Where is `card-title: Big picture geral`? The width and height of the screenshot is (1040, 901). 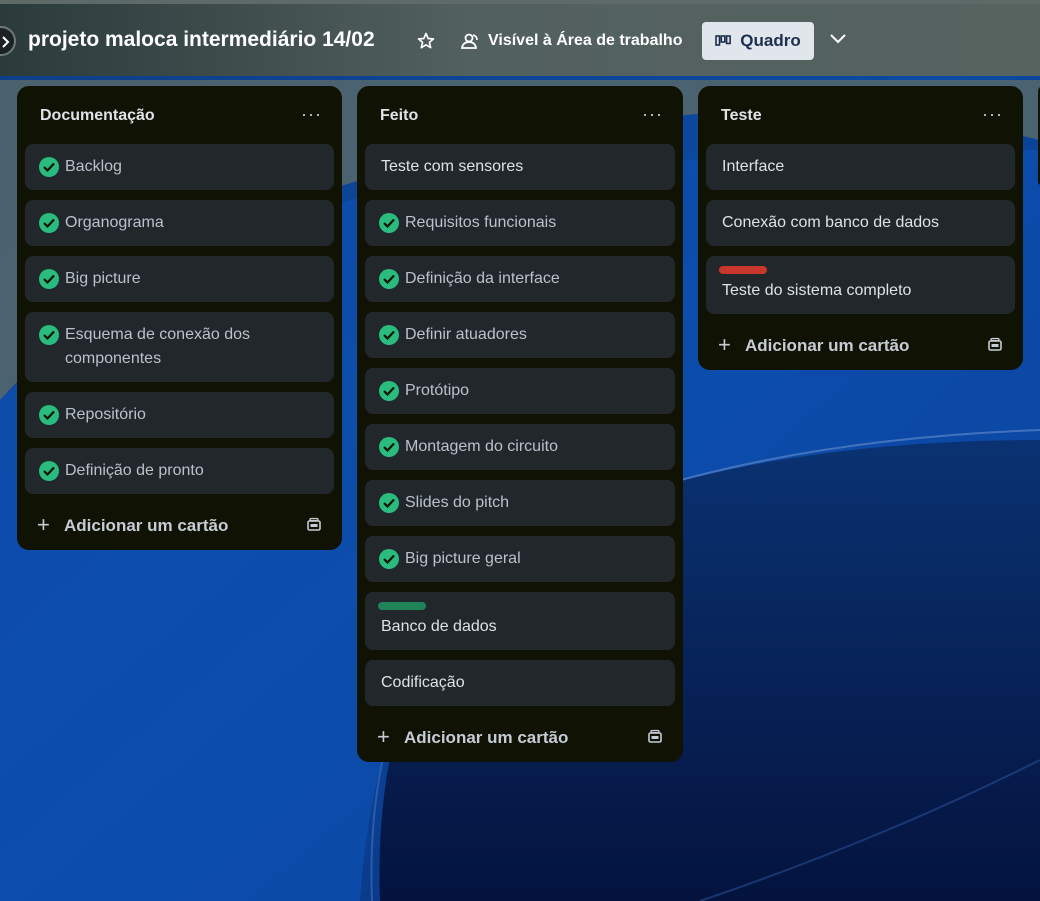
card-title: Big picture geral is located at coordinates (463, 558).